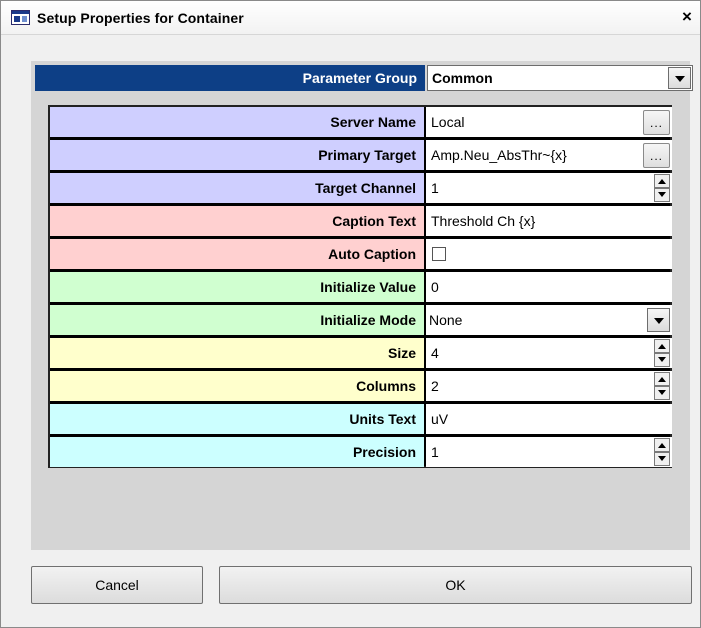 The width and height of the screenshot is (701, 628). What do you see at coordinates (549, 353) in the screenshot?
I see `size-field: 4` at bounding box center [549, 353].